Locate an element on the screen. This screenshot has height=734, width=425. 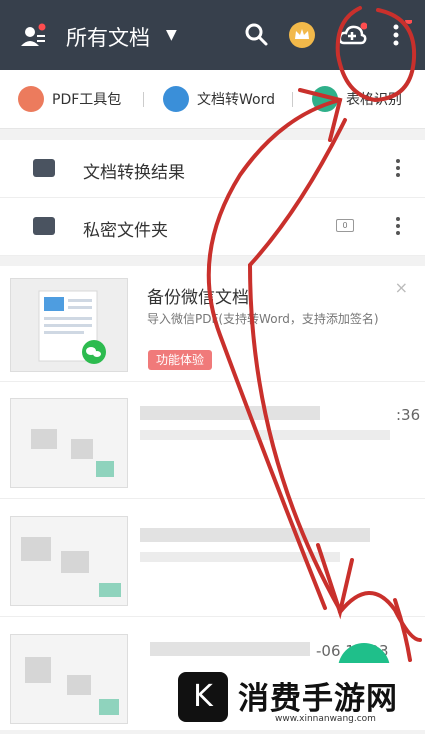
feature-trial-tag: 功能体验 is located at coordinates (180, 360).